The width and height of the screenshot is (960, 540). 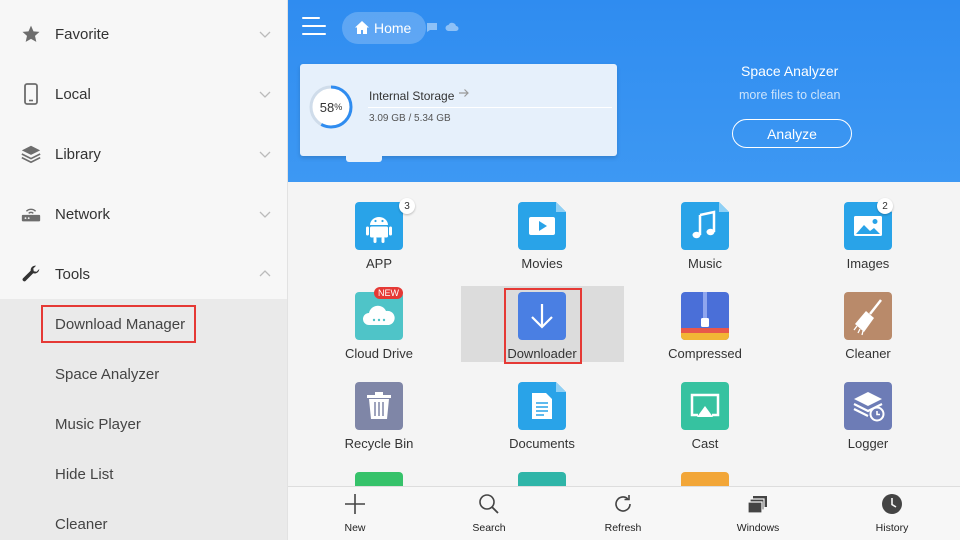 I want to click on refresh-button: Refresh, so click(x=623, y=513).